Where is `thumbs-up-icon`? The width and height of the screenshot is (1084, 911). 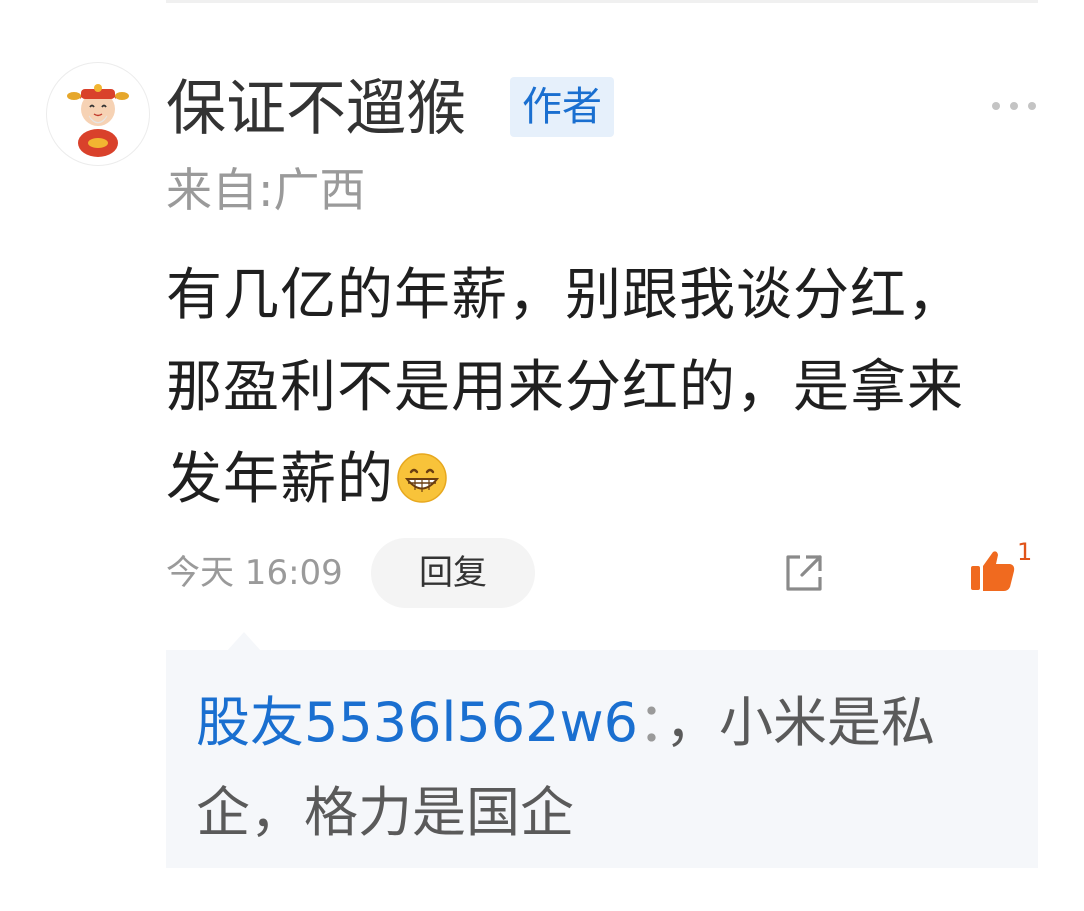
thumbs-up-icon is located at coordinates (993, 571).